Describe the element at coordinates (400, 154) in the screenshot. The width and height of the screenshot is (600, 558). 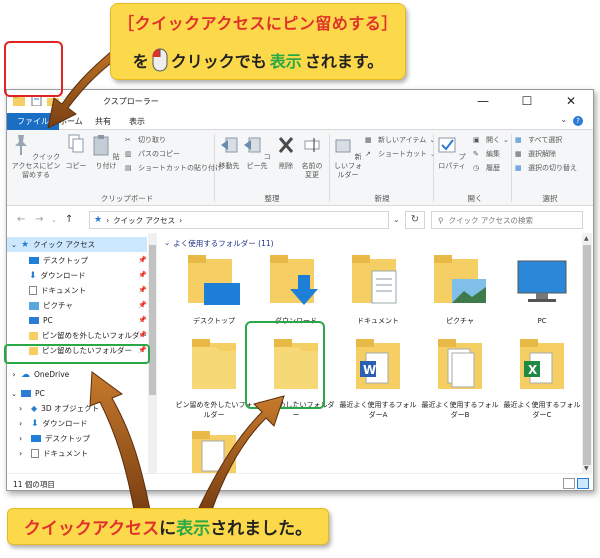
I see `shortcut-button: ↗ショートカット⌄` at that location.